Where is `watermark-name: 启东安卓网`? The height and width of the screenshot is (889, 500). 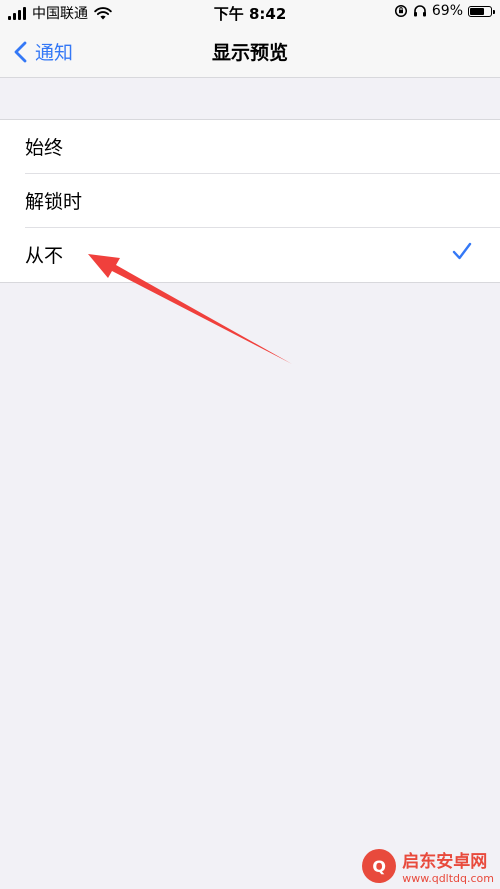 watermark-name: 启东安卓网 is located at coordinates (445, 862).